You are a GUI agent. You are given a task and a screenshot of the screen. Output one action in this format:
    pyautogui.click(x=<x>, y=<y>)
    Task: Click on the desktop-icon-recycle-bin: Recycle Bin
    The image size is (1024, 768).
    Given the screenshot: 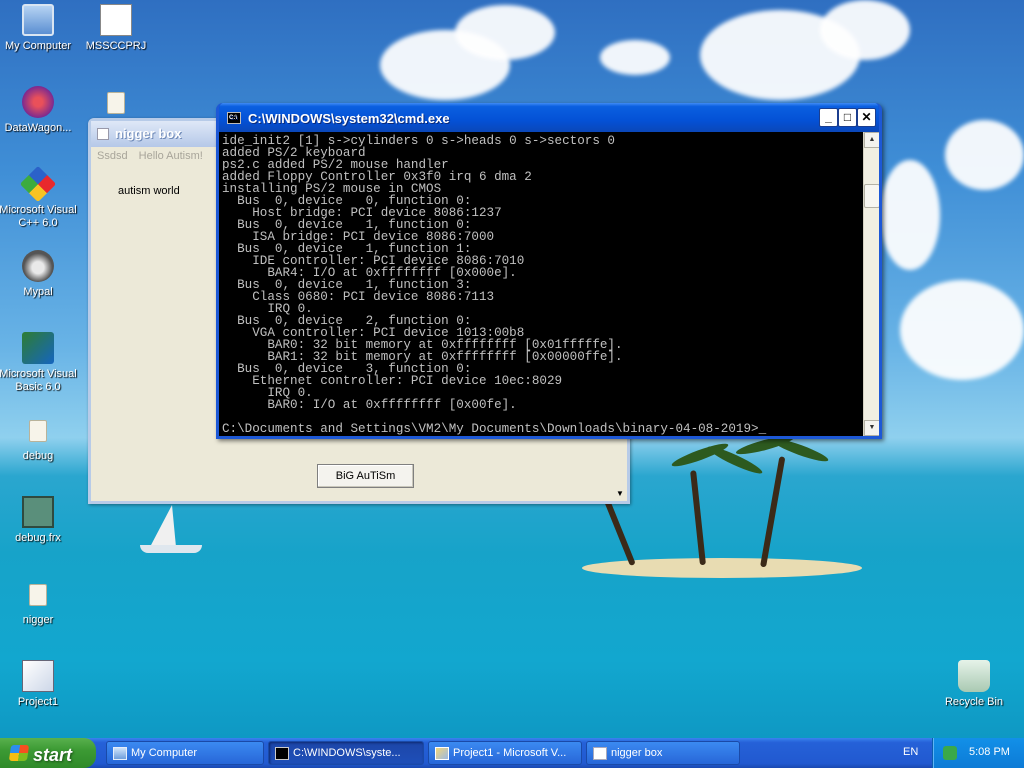 What is the action you would take?
    pyautogui.click(x=974, y=684)
    